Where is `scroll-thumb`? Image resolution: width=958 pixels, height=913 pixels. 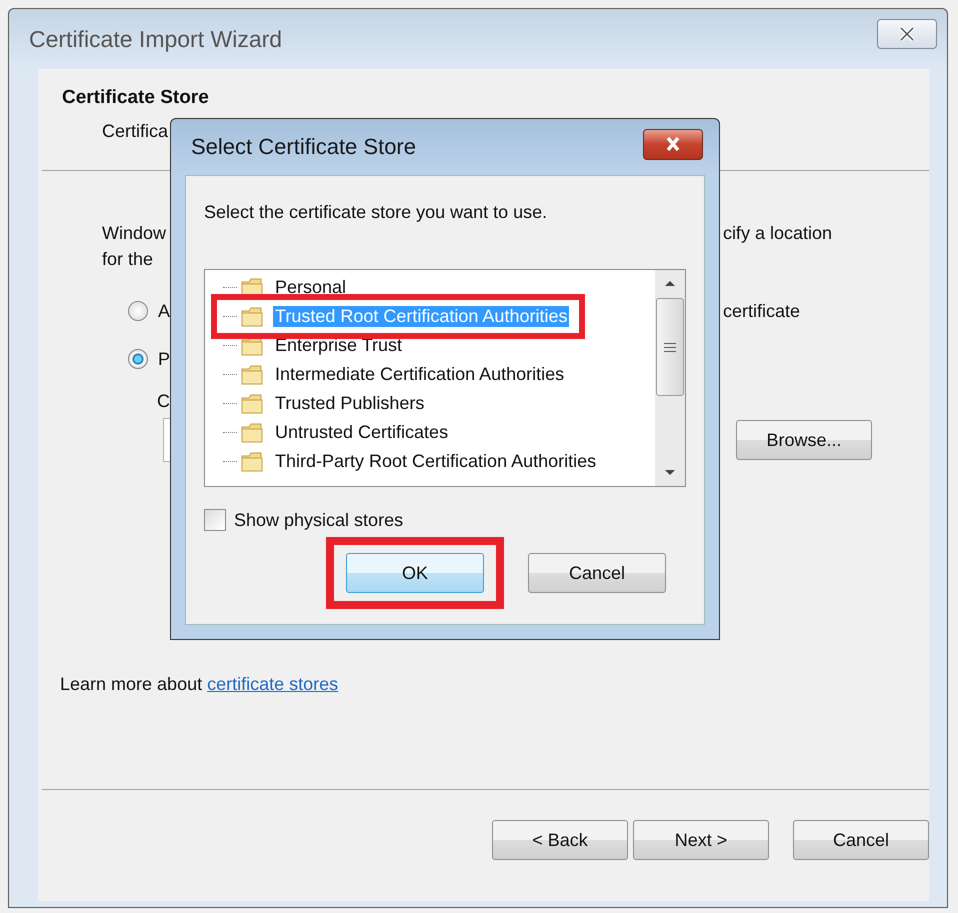
scroll-thumb is located at coordinates (670, 347).